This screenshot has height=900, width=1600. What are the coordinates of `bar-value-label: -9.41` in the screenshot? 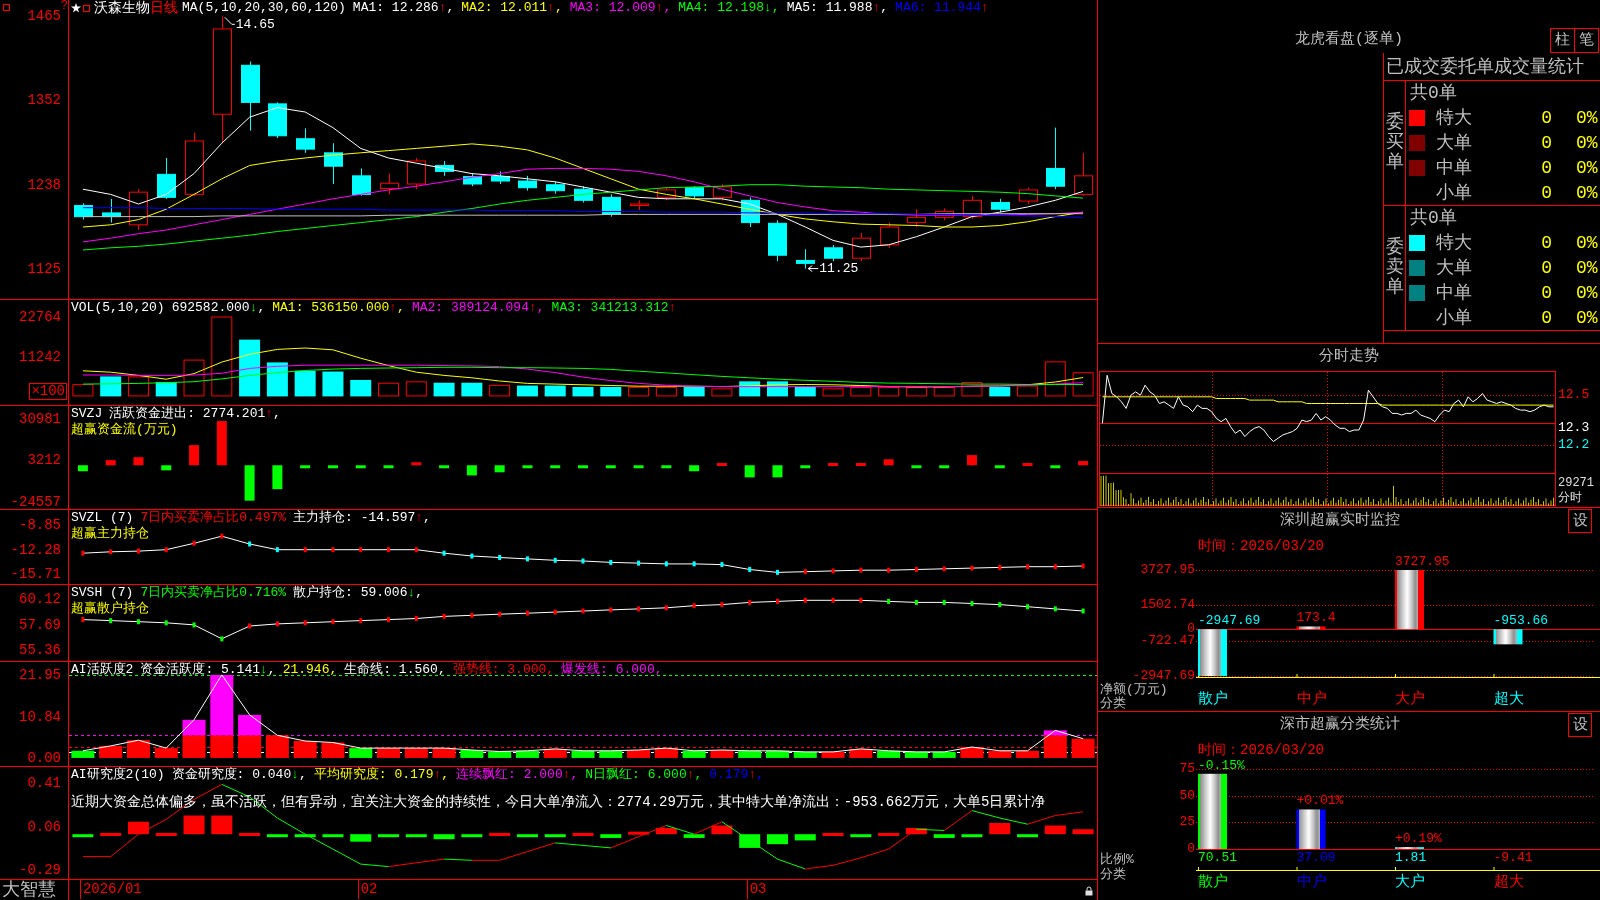 It's located at (1513, 858).